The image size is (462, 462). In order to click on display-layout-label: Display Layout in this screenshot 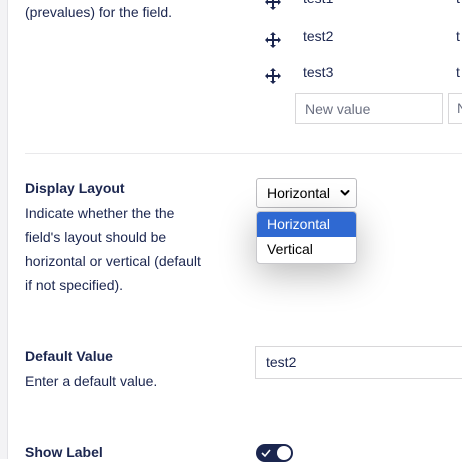, I will do `click(75, 188)`.